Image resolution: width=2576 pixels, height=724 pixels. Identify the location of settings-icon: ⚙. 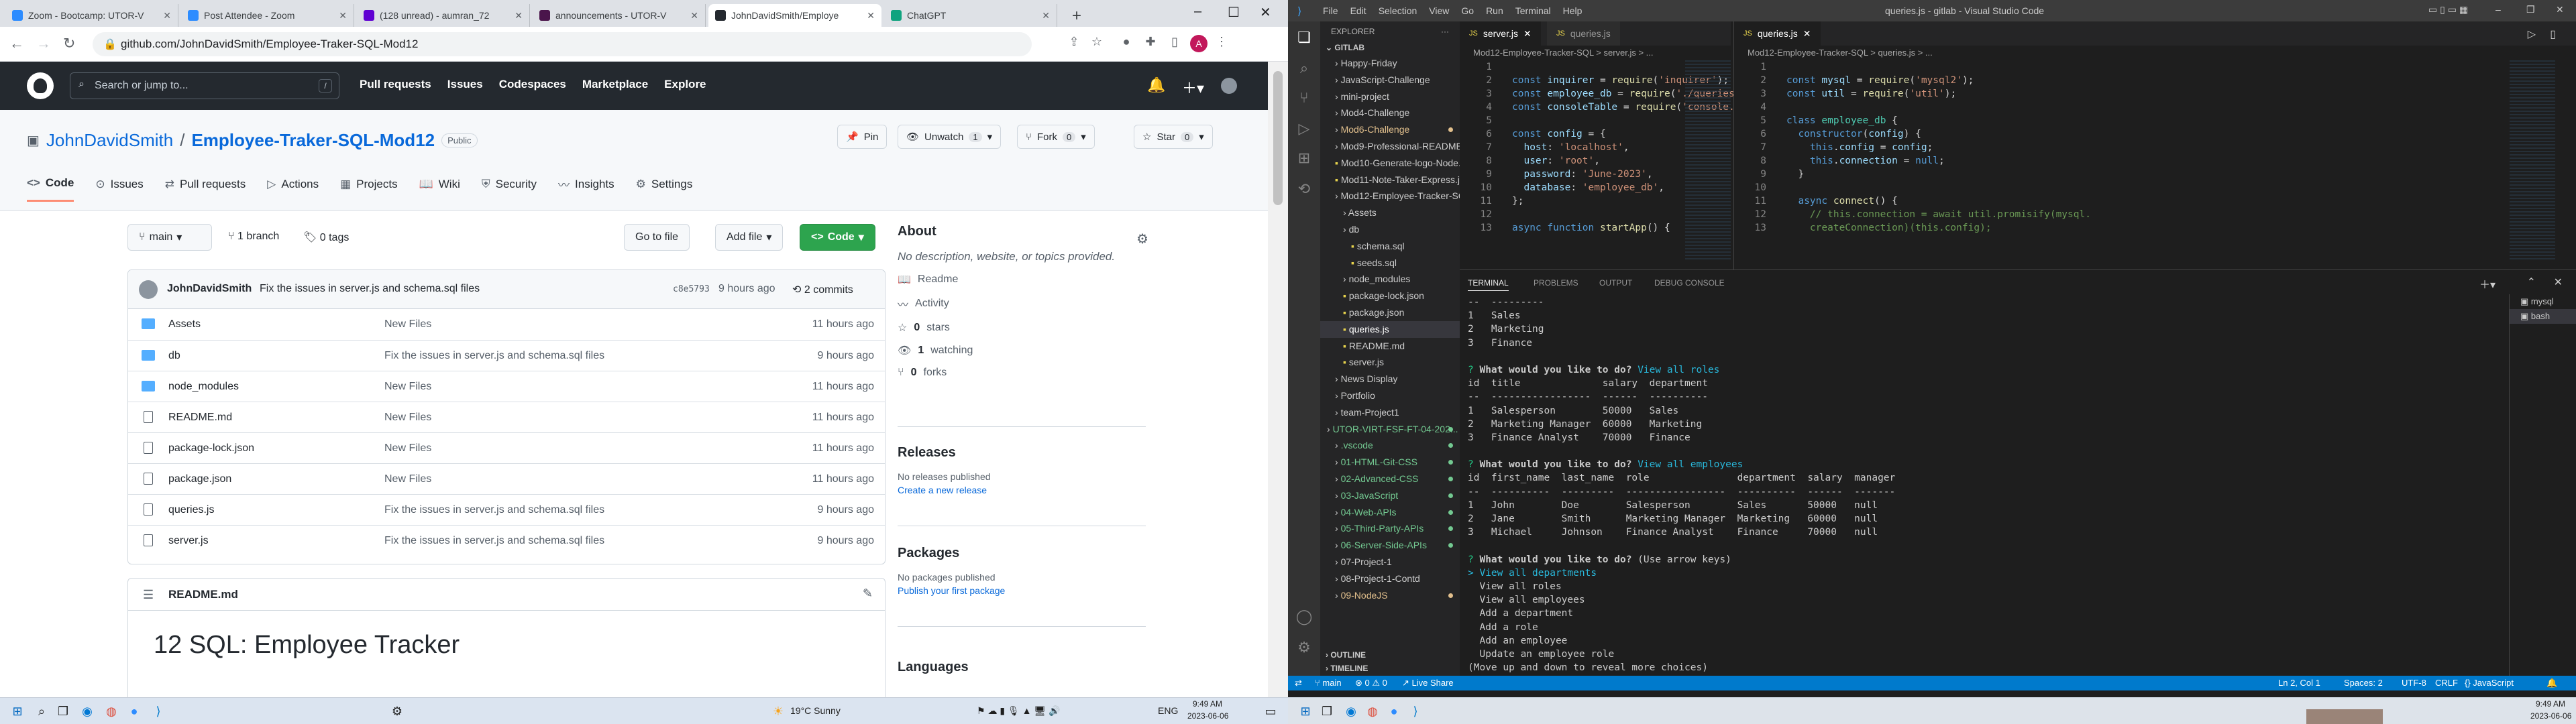
(397, 711).